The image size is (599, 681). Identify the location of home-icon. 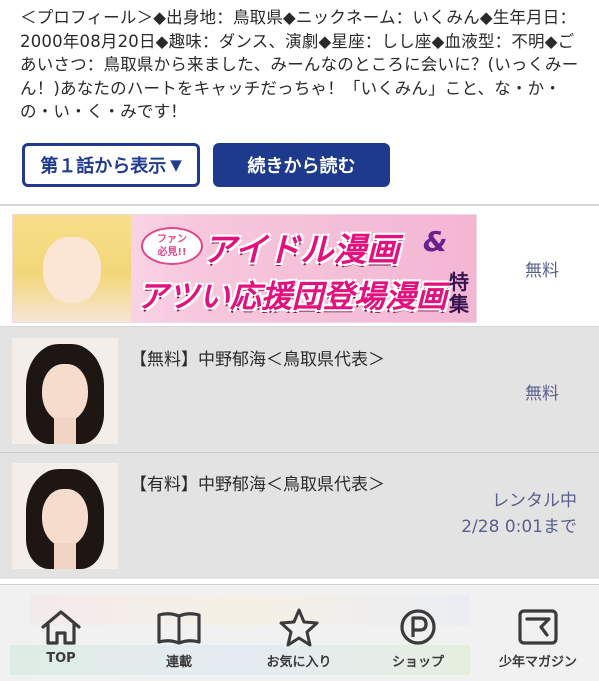
(61, 627).